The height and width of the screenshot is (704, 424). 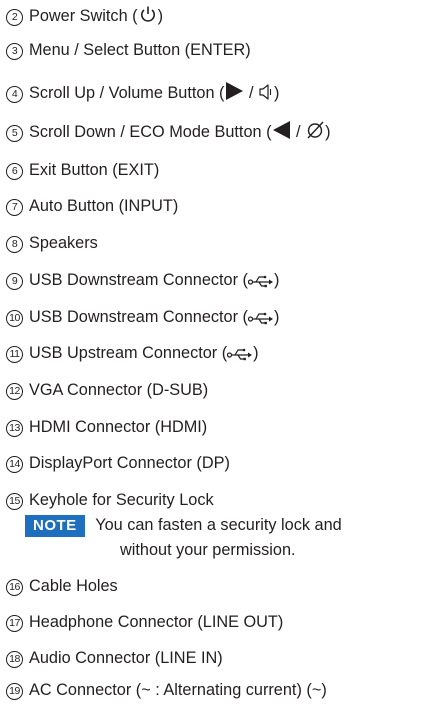 I want to click on list-item-audio-connector: 18 Audio Connector (LINE IN), so click(x=114, y=658).